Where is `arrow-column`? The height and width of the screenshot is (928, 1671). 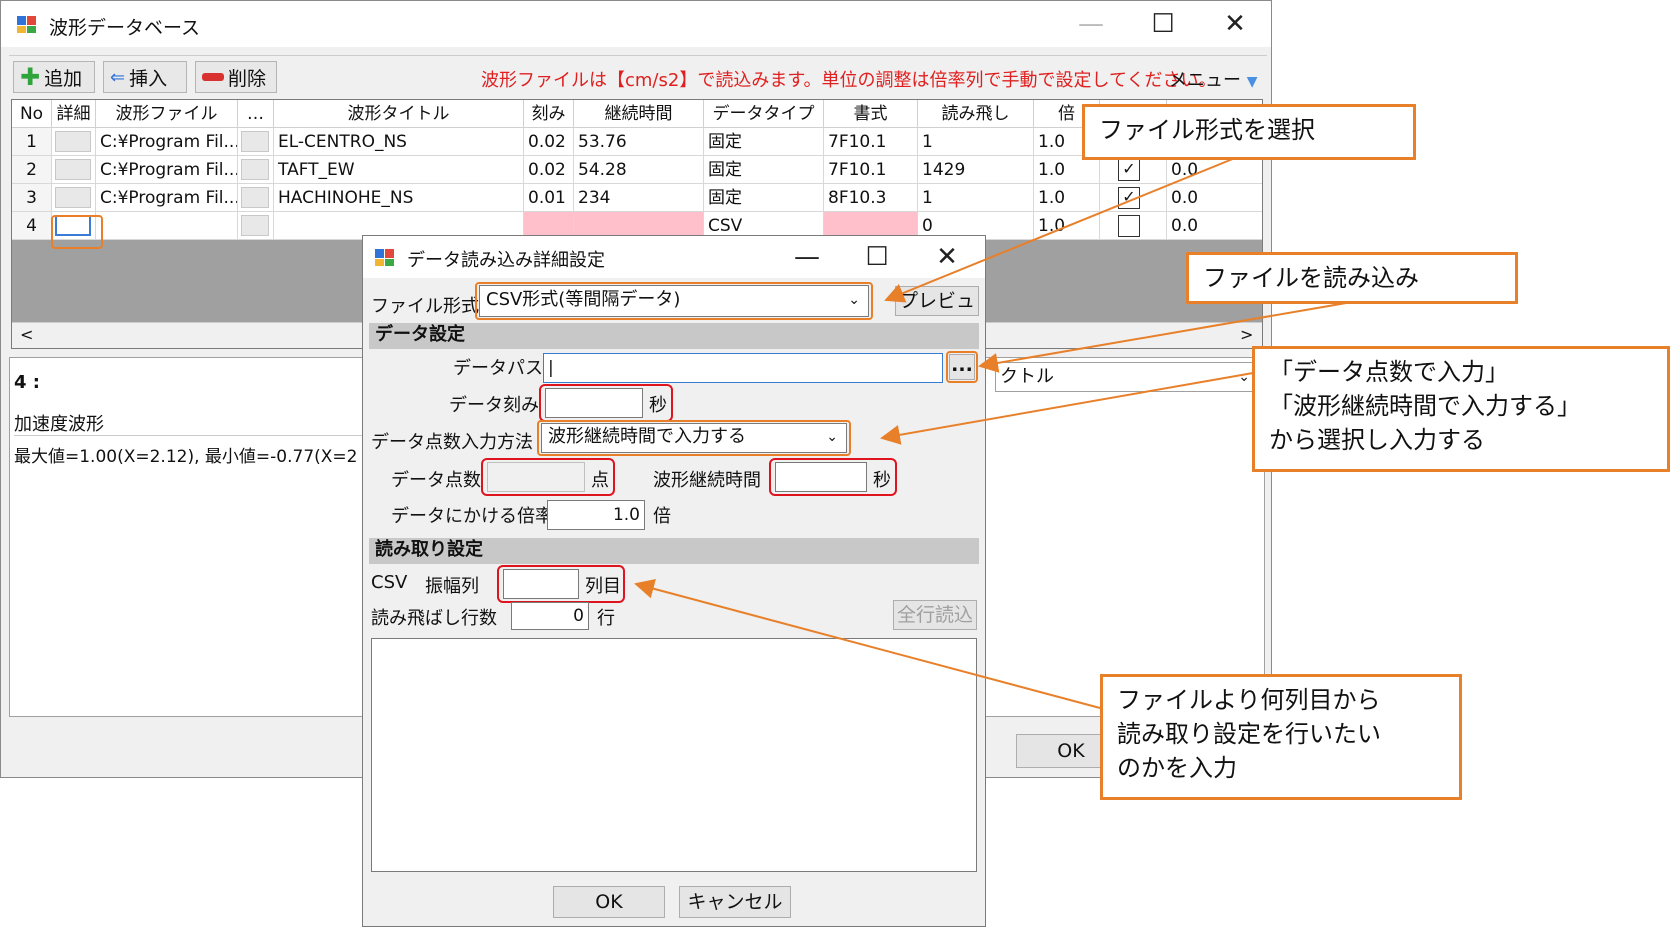 arrow-column is located at coordinates (867, 643).